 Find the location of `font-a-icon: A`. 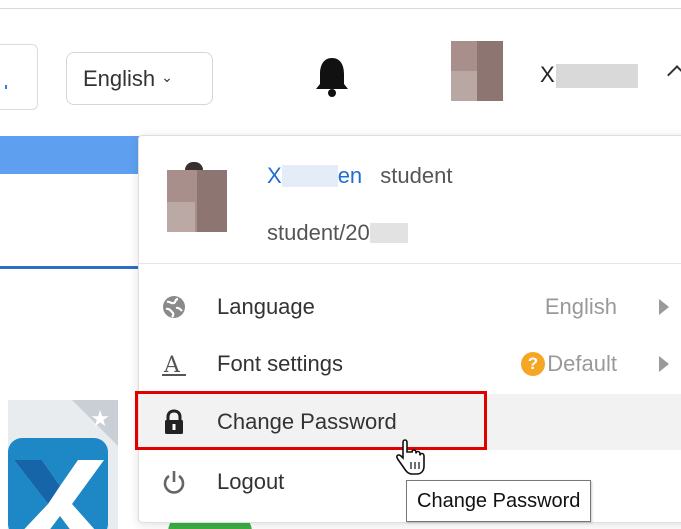

font-a-icon: A is located at coordinates (174, 364).